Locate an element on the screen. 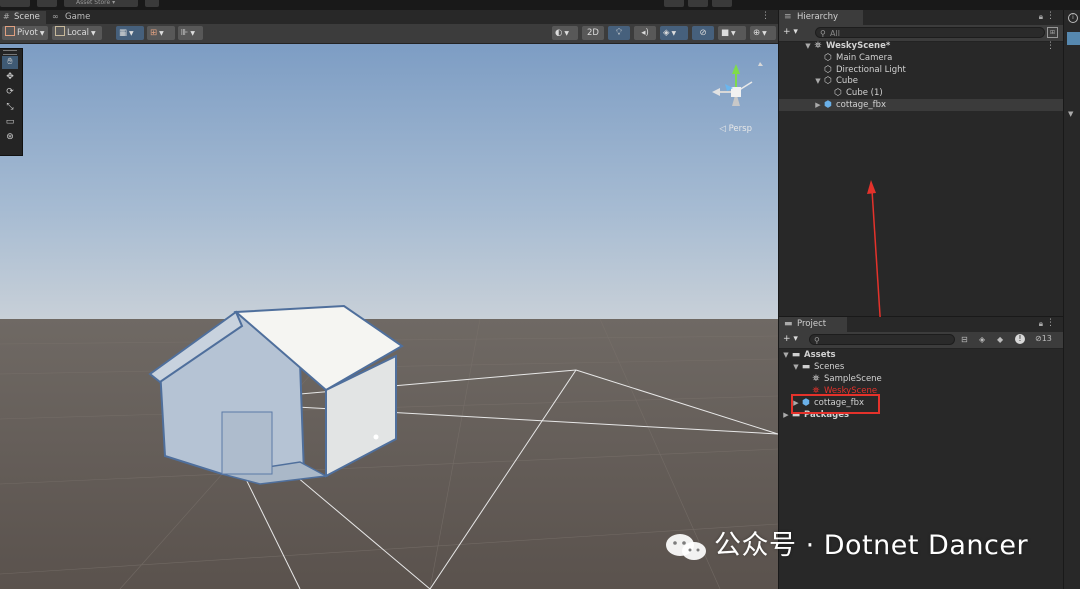 This screenshot has height=589, width=1080. hierarchy-item-cube-1: ⬡ Cube (1) is located at coordinates (858, 93).